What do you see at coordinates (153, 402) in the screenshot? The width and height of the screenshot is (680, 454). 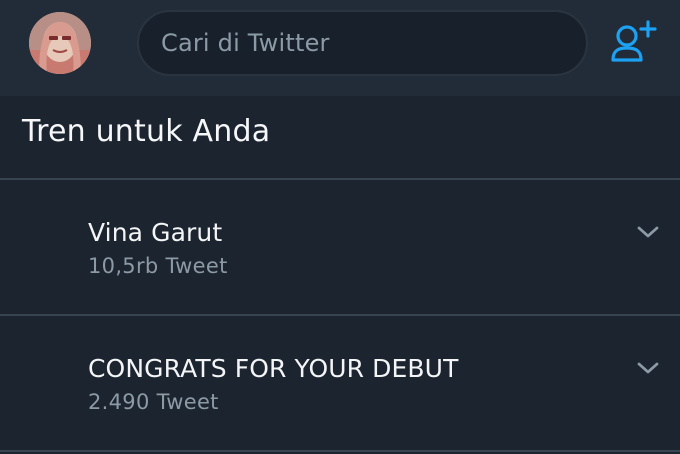 I see `trend-tweet-count: 2.490 Tweet` at bounding box center [153, 402].